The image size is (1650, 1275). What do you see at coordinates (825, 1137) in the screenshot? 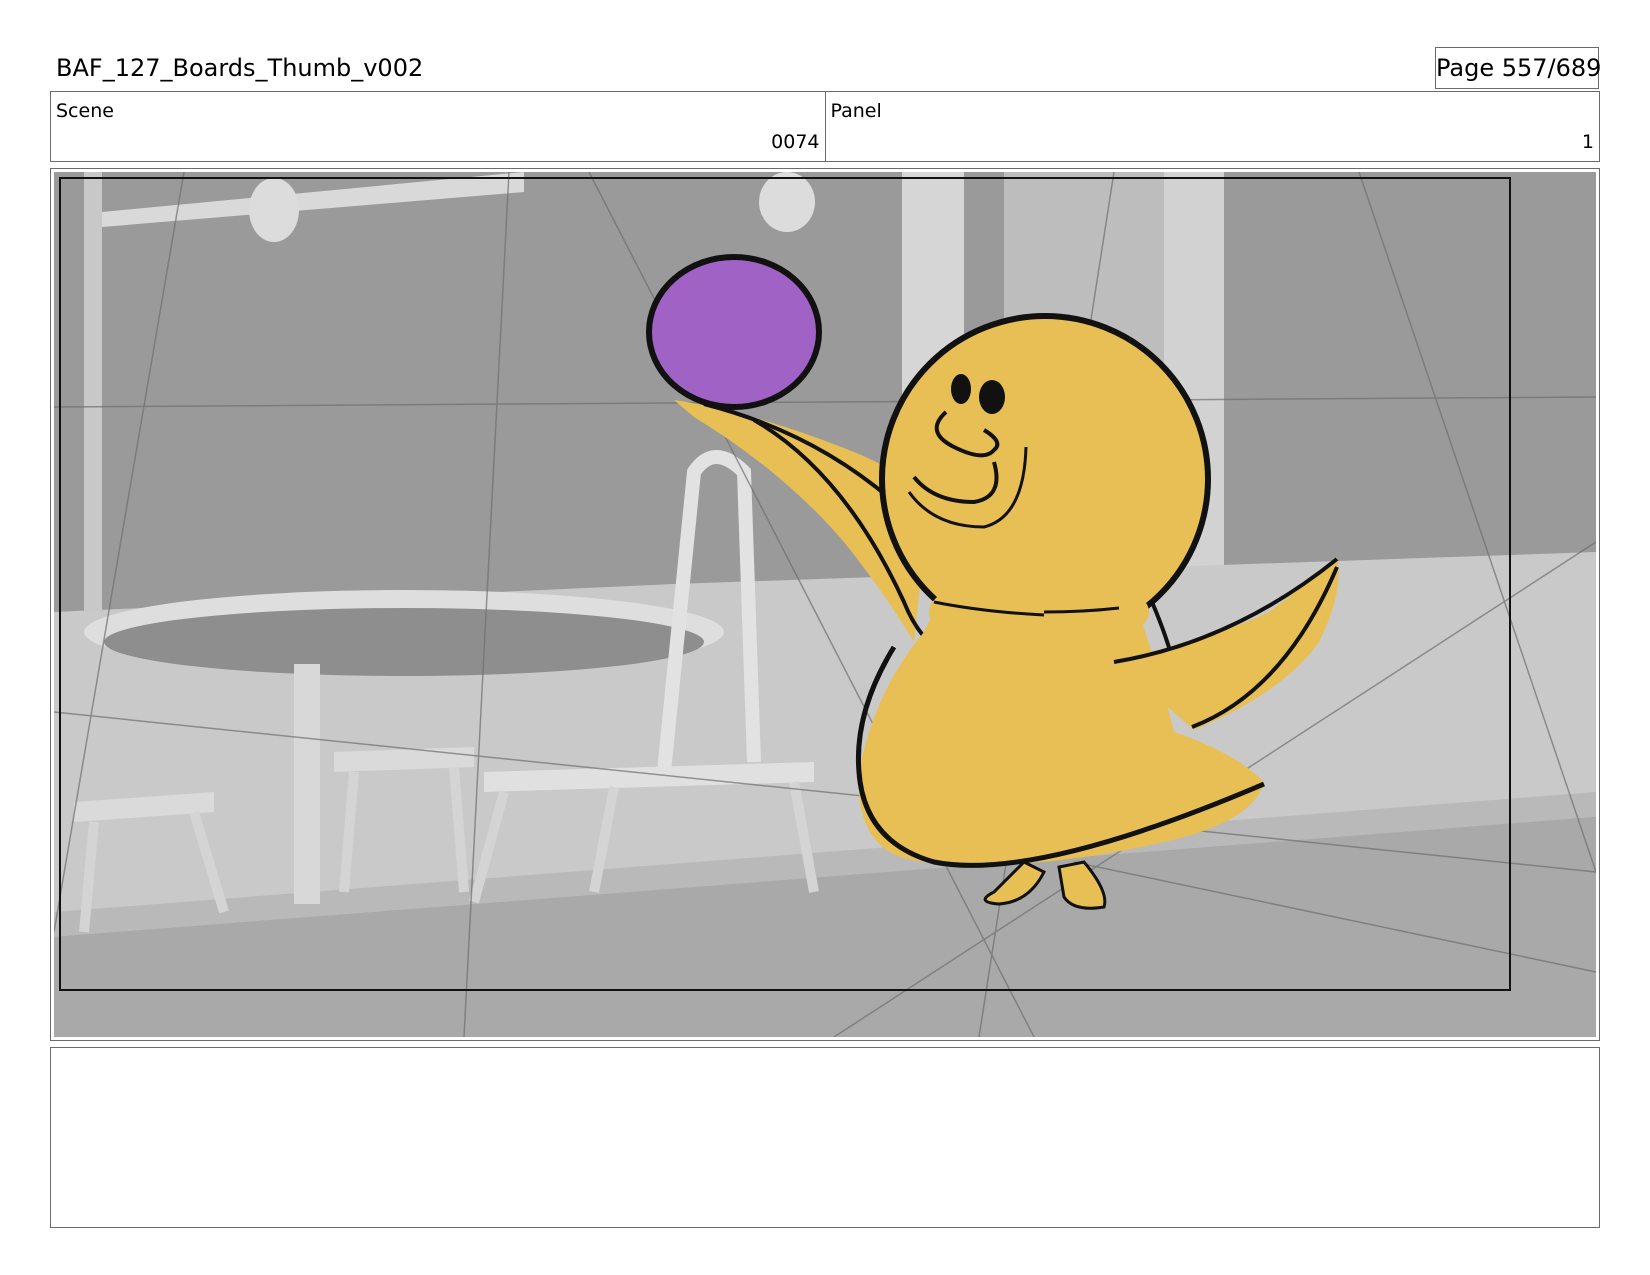
I see `notes-box` at bounding box center [825, 1137].